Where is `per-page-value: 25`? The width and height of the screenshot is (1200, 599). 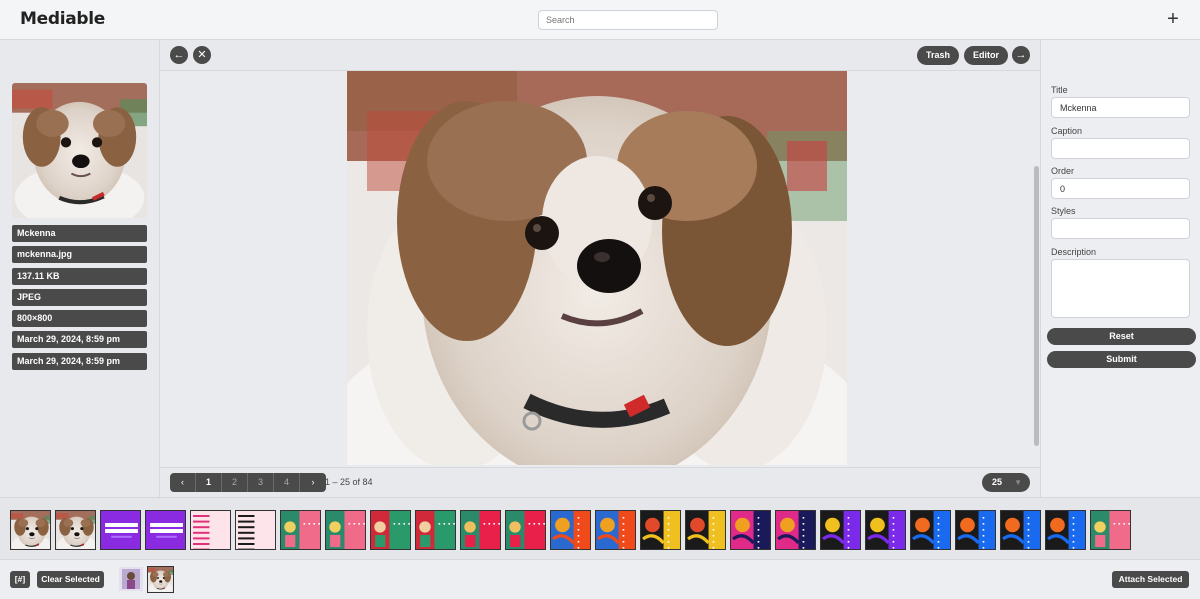
per-page-value: 25 is located at coordinates (997, 482).